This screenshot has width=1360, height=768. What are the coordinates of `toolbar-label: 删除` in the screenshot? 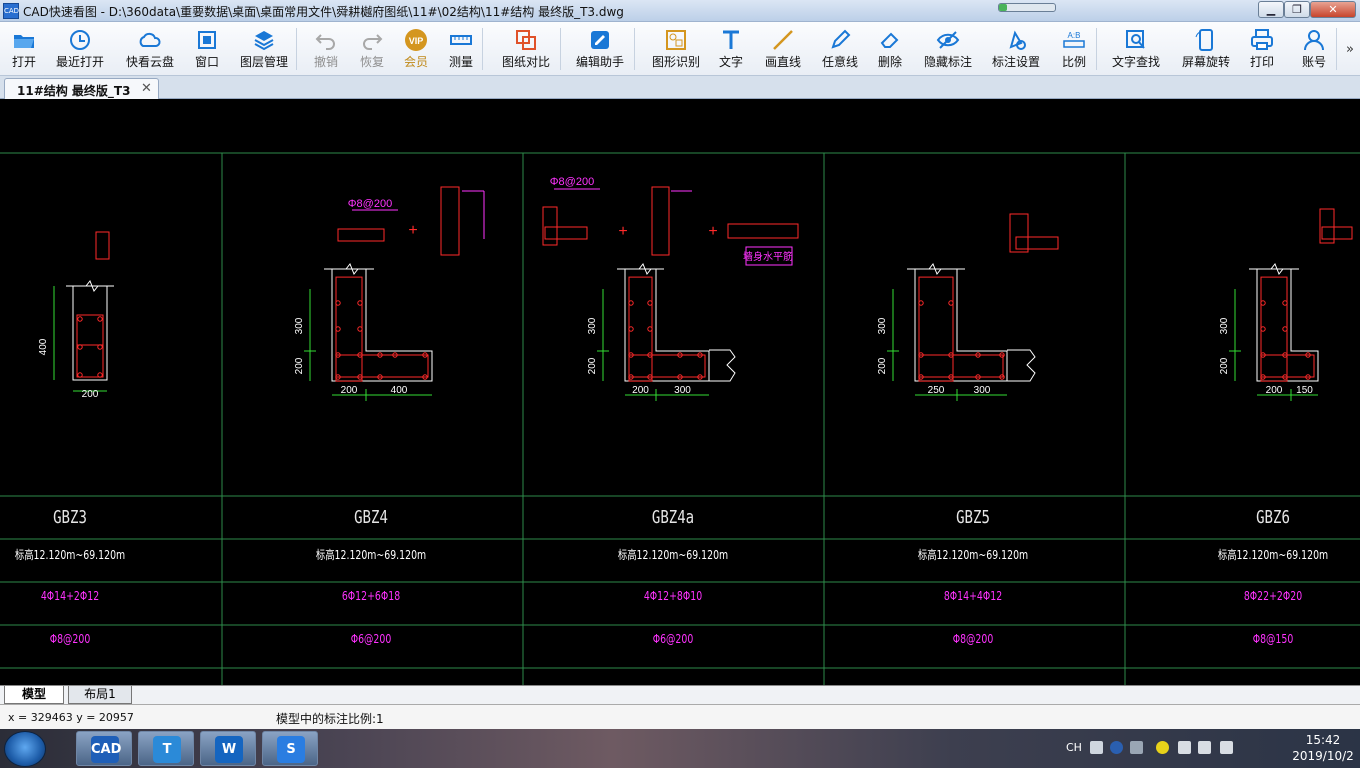 It's located at (889, 62).